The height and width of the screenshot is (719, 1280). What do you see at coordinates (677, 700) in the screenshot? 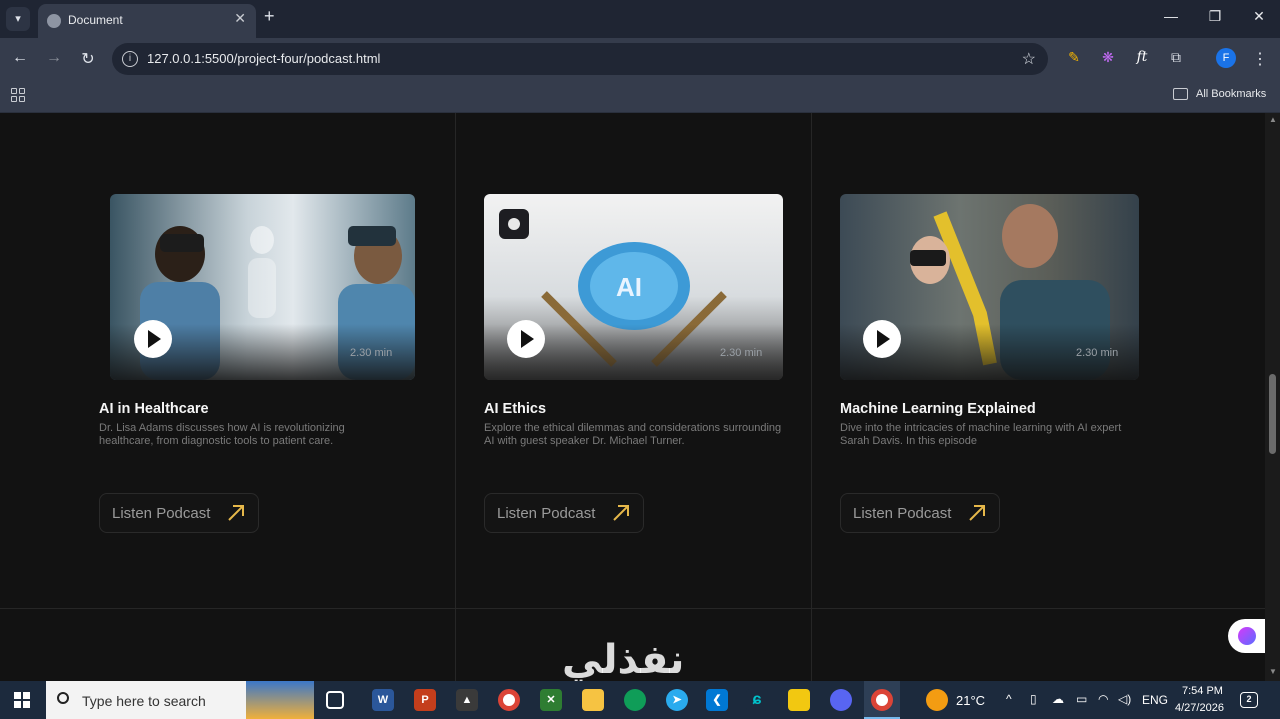
I see `telegram-icon: ➤` at bounding box center [677, 700].